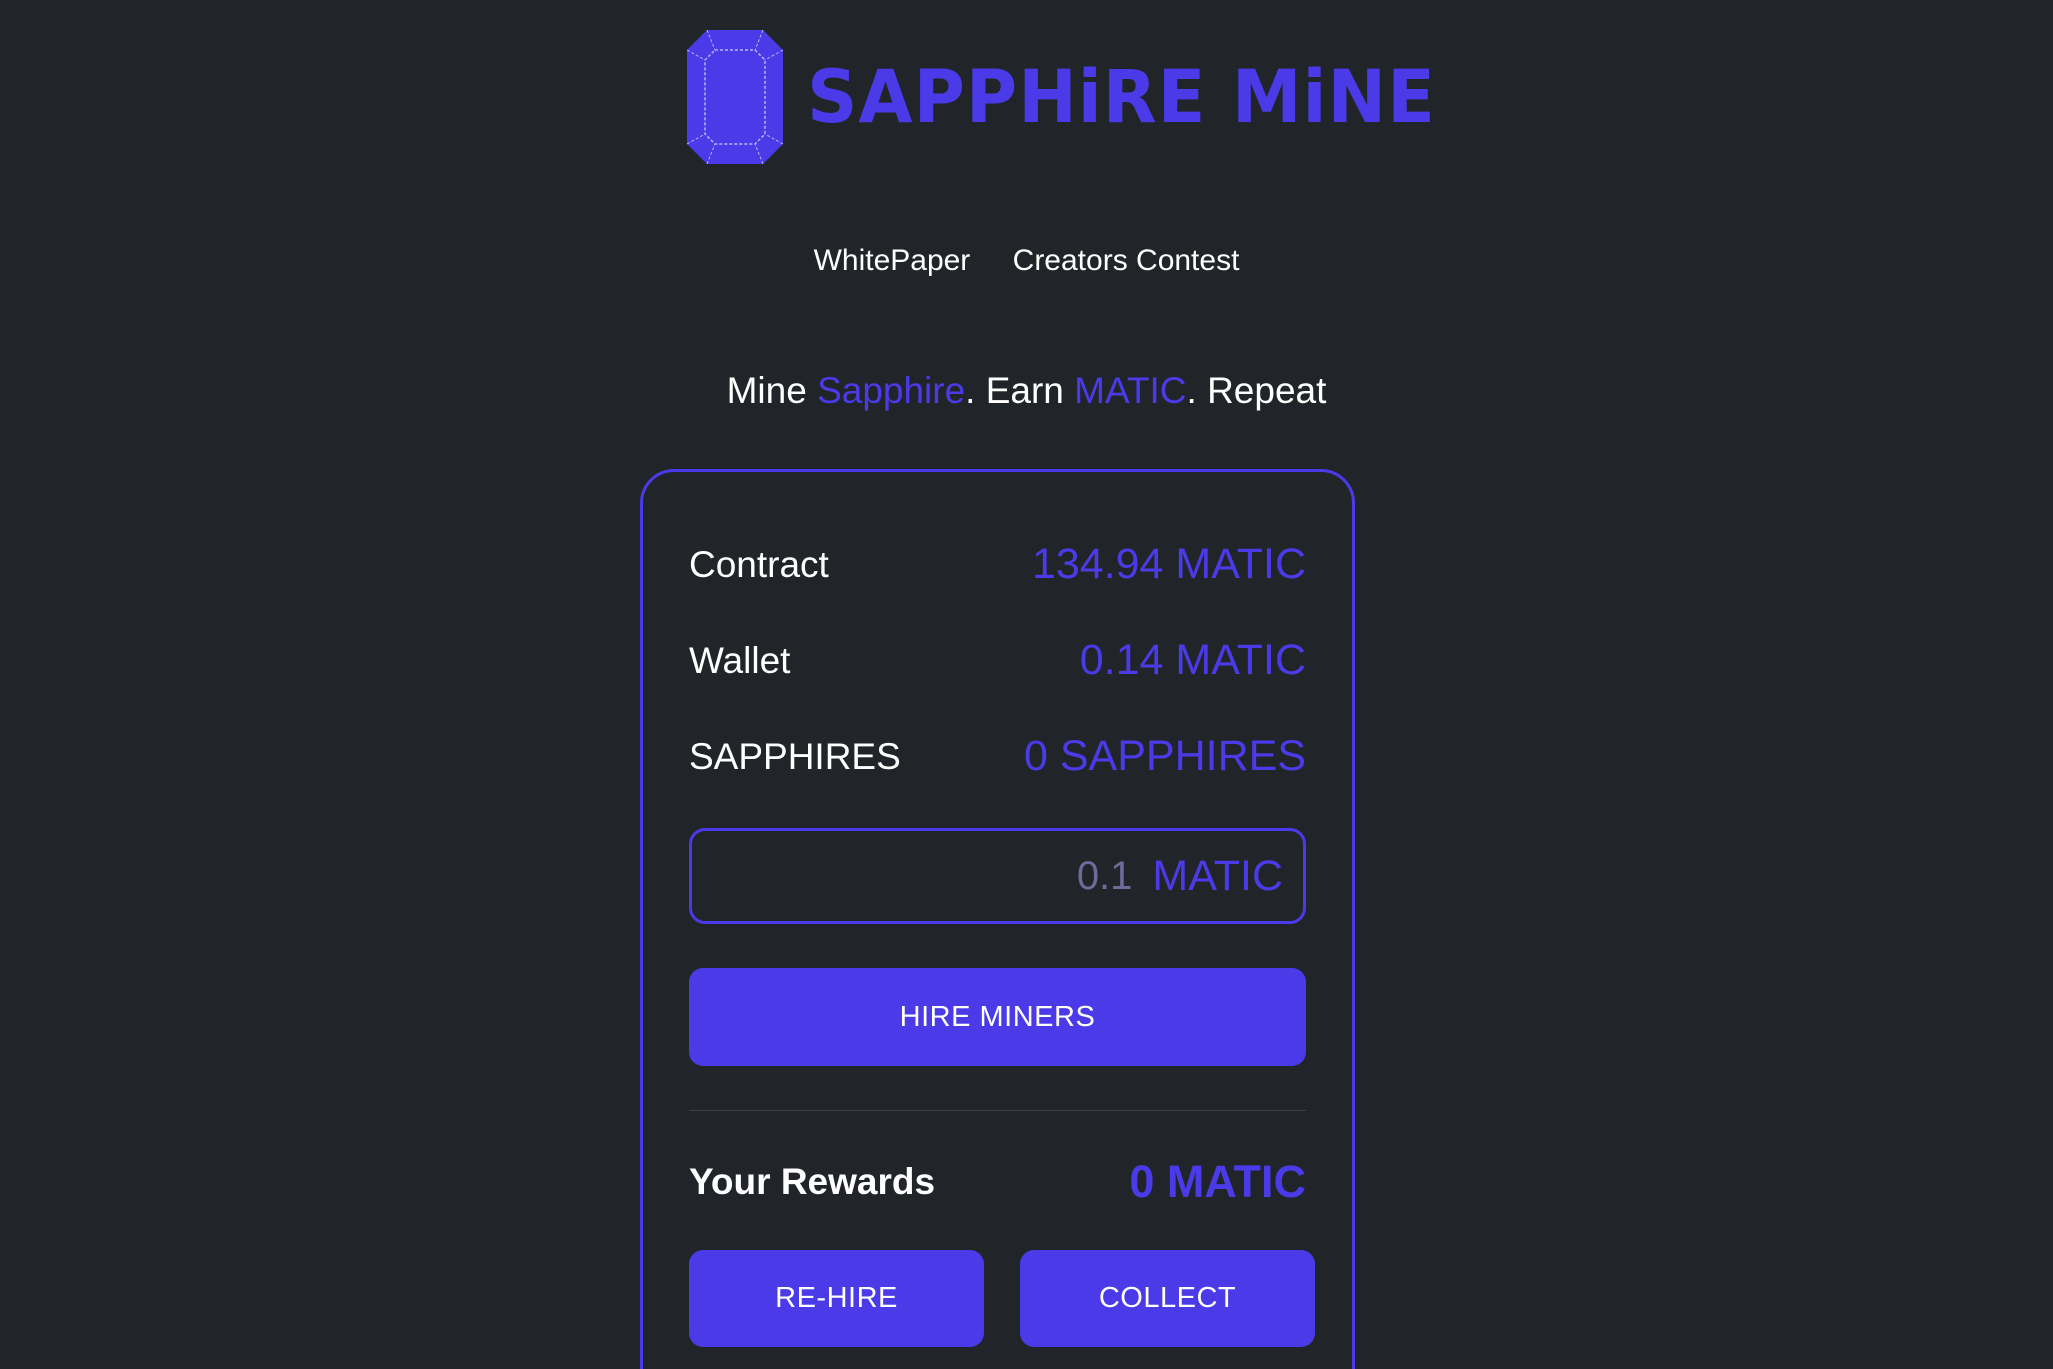 The height and width of the screenshot is (1369, 2053). I want to click on wallet-row: Wallet 0.14 MATIC, so click(997, 660).